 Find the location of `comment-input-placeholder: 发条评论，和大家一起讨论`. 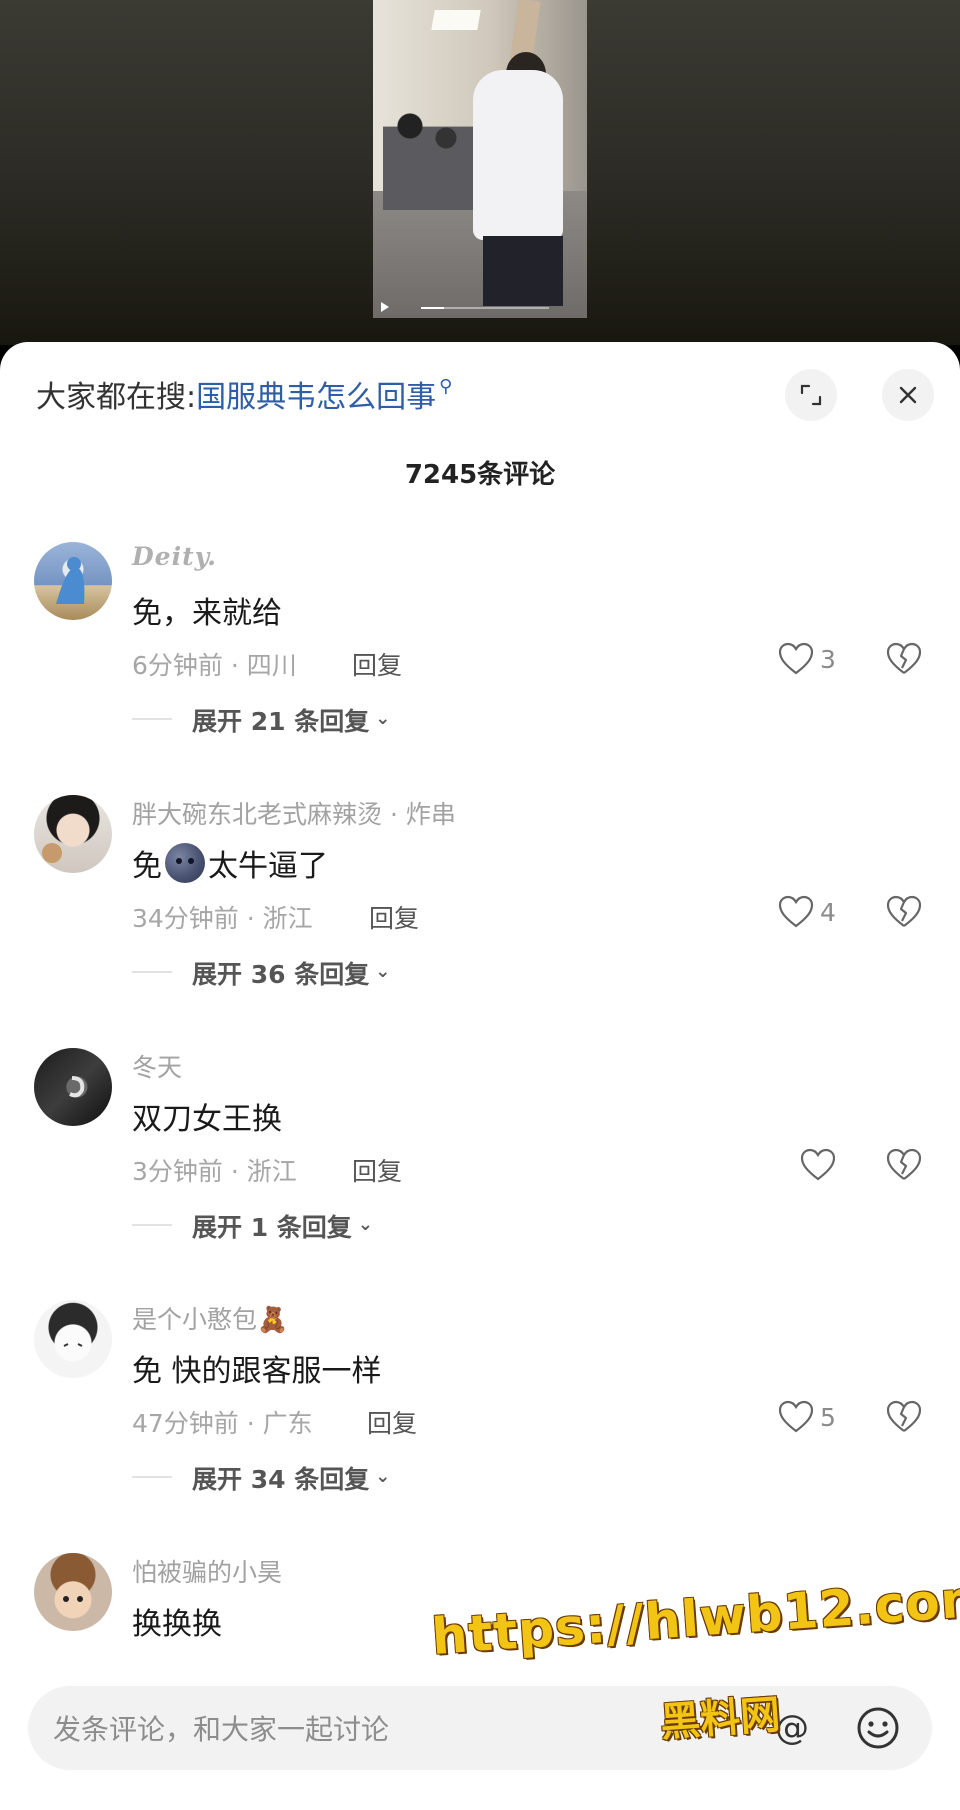

comment-input-placeholder: 发条评论，和大家一起讨论 is located at coordinates (221, 1729).